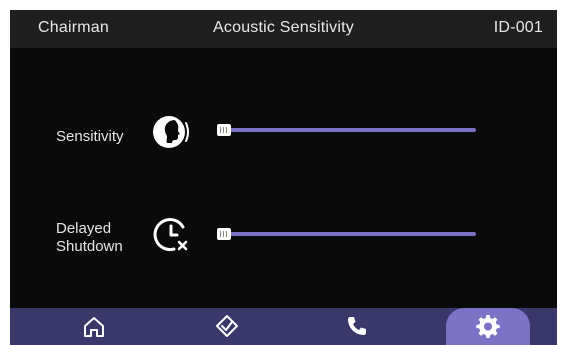  Describe the element at coordinates (518, 27) in the screenshot. I see `device-id: ID-001` at that location.